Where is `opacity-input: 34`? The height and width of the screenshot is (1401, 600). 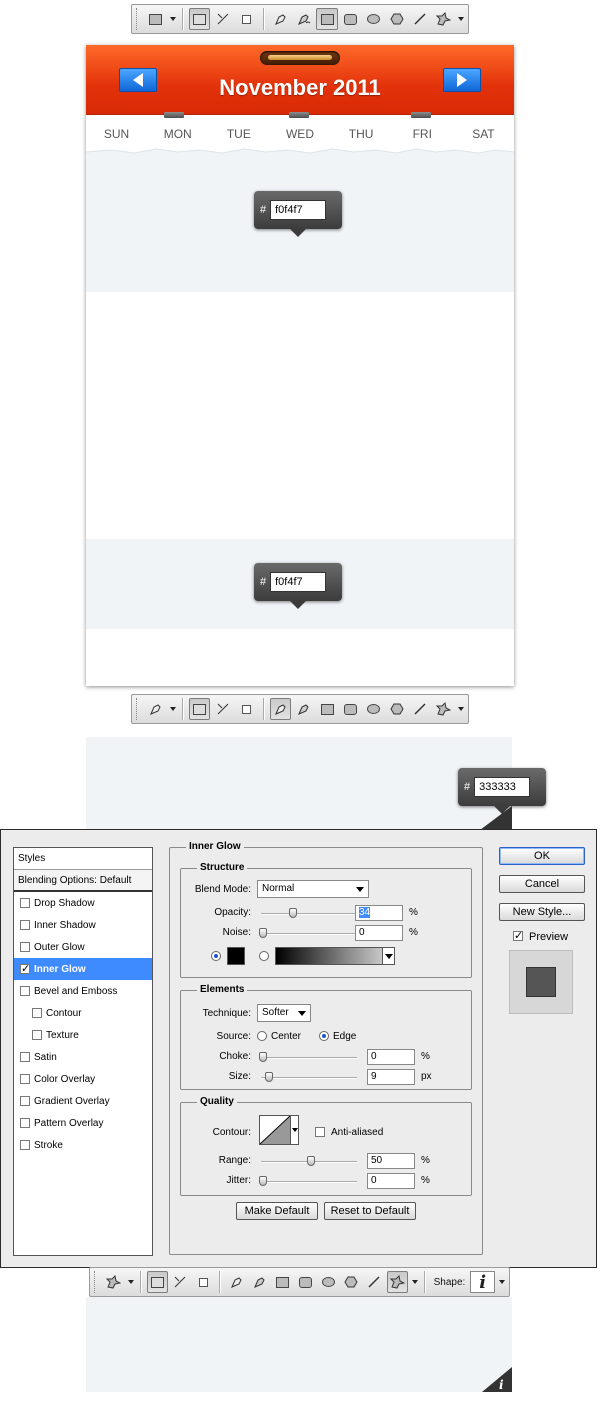 opacity-input: 34 is located at coordinates (379, 913).